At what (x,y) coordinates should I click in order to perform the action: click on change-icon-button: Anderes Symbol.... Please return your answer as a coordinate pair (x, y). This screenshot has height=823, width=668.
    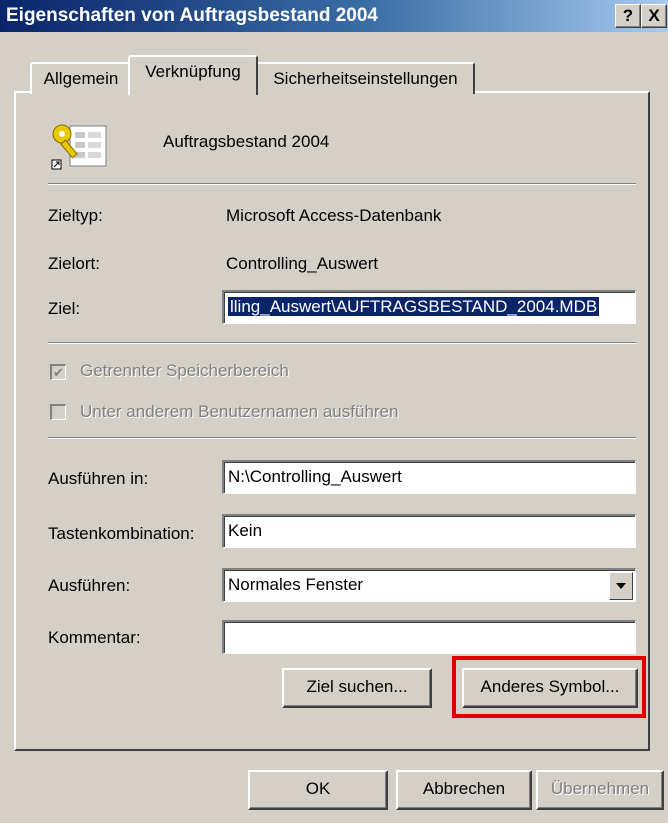
    Looking at the image, I should click on (550, 688).